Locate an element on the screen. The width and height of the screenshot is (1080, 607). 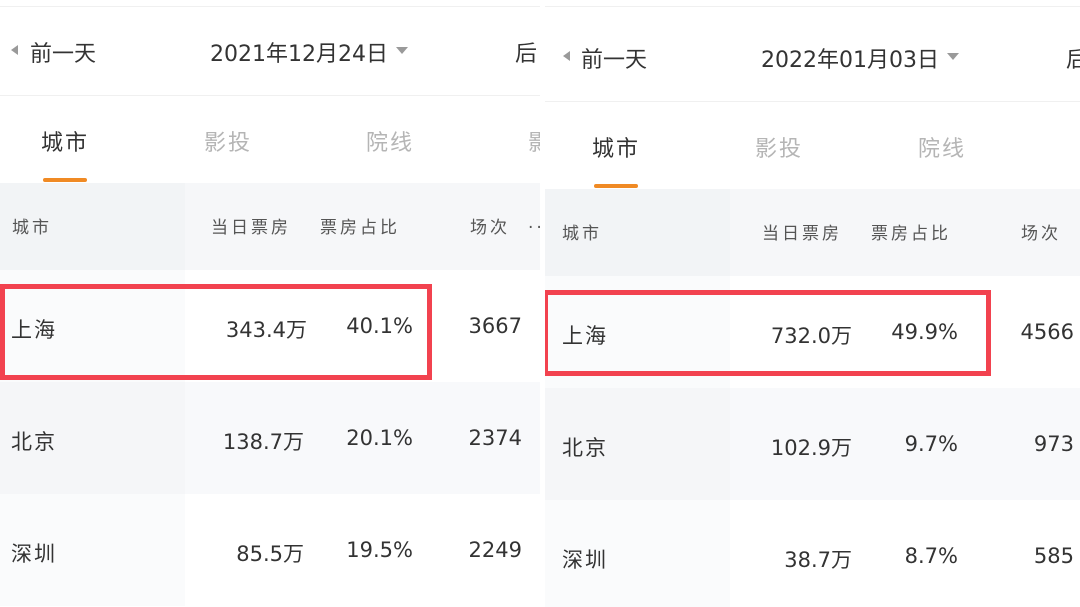
table-row: 北京 138.7万 20.1% 2374 is located at coordinates (270, 438).